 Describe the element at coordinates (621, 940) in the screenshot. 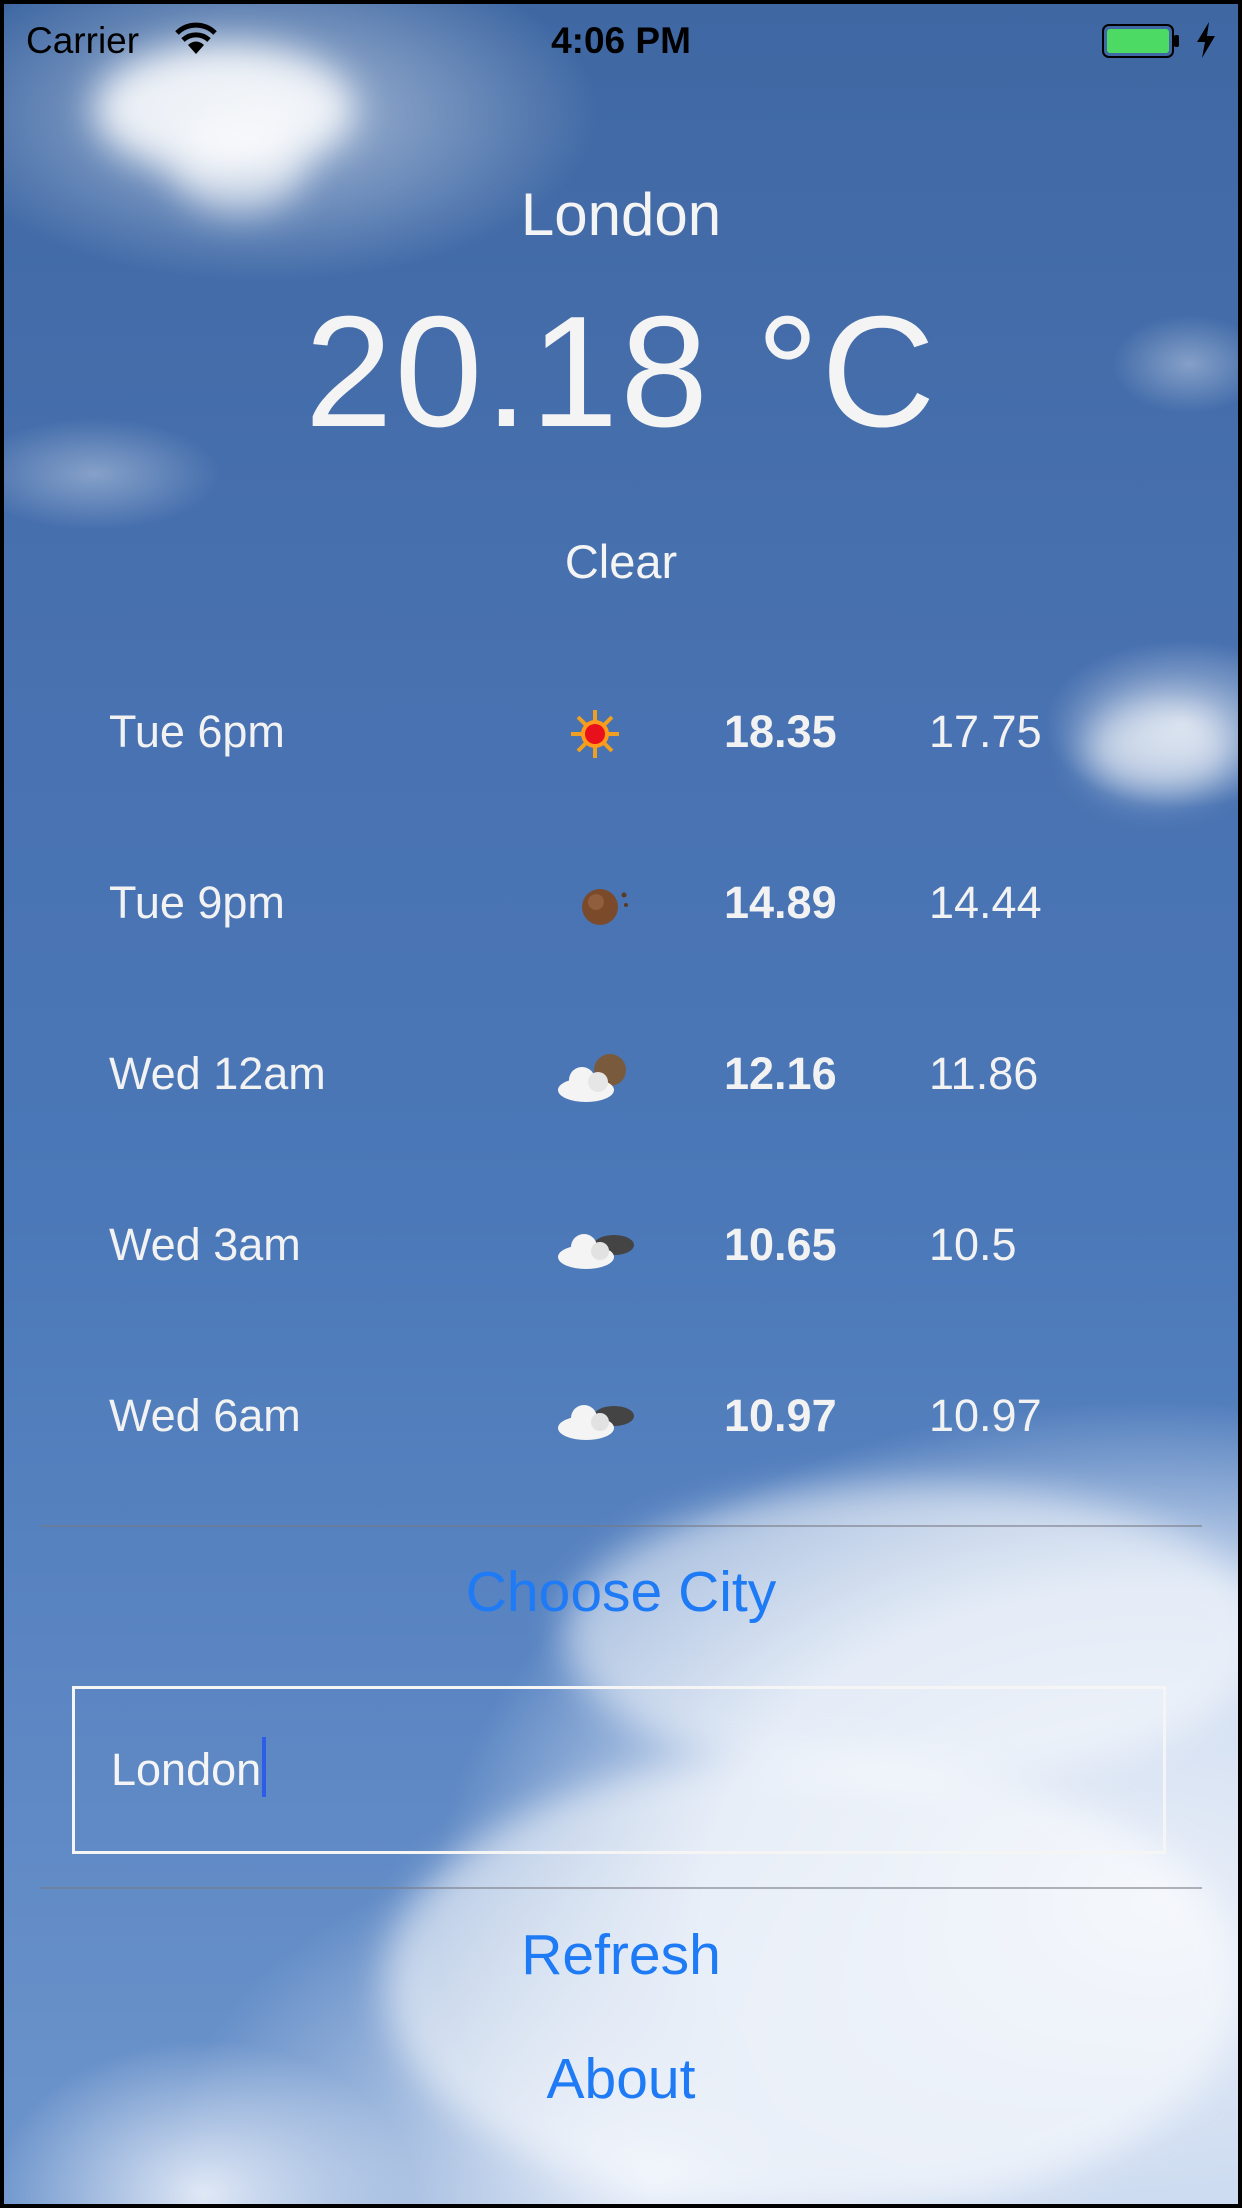

I see `forecast-row: Tue 9pm 14.89 14.44` at that location.